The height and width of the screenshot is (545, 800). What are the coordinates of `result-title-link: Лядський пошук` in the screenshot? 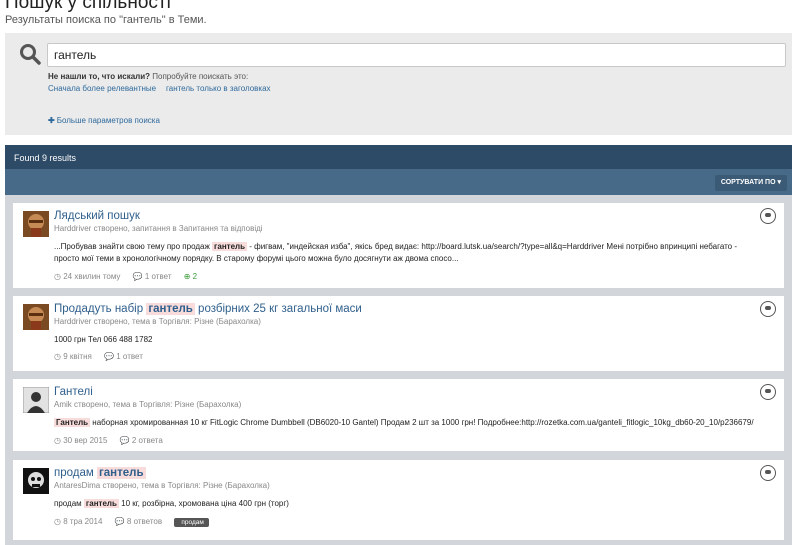 It's located at (97, 216).